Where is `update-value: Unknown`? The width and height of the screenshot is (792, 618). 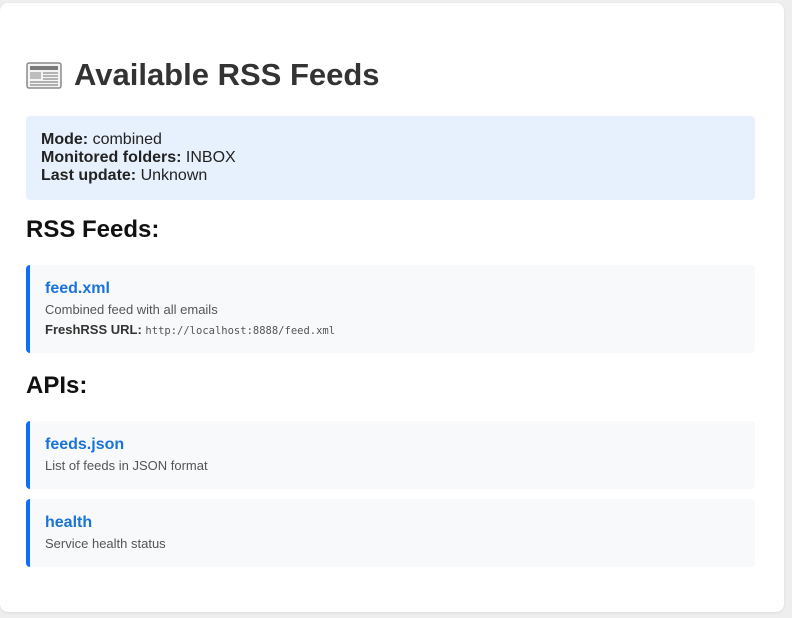 update-value: Unknown is located at coordinates (174, 175).